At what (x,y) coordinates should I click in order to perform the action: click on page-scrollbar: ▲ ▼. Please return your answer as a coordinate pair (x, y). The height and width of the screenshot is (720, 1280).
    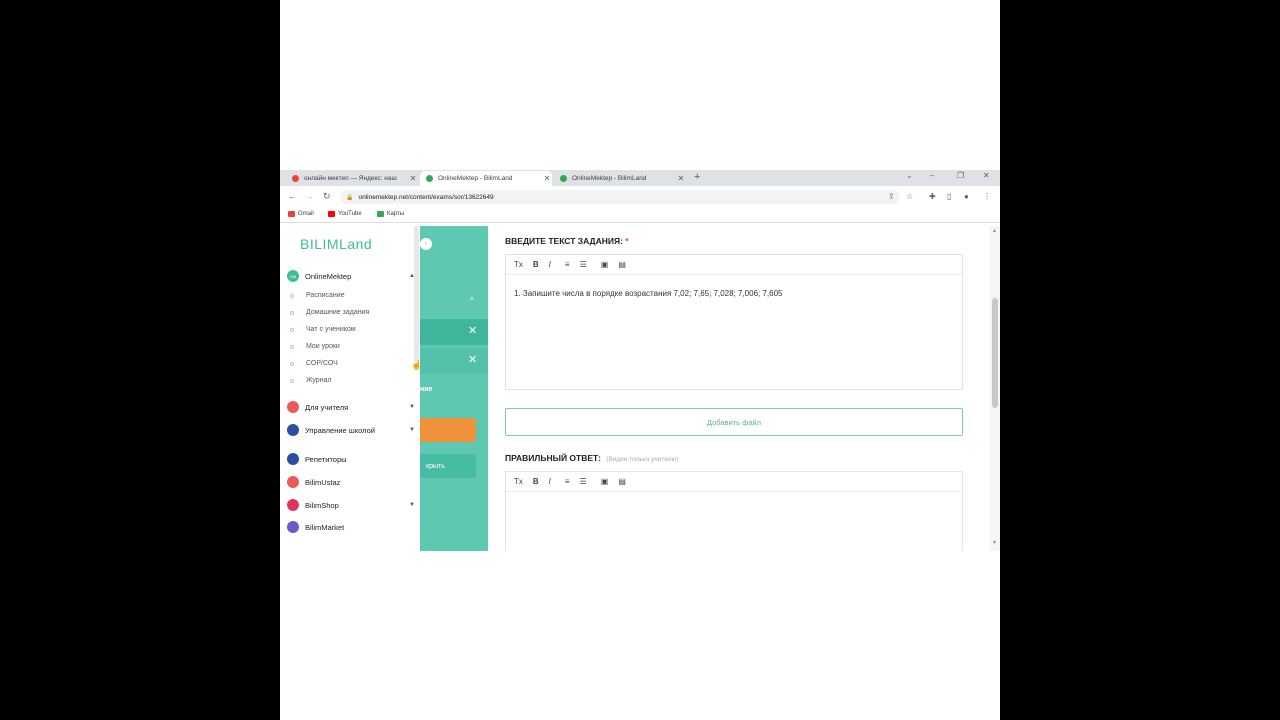
    Looking at the image, I should click on (995, 388).